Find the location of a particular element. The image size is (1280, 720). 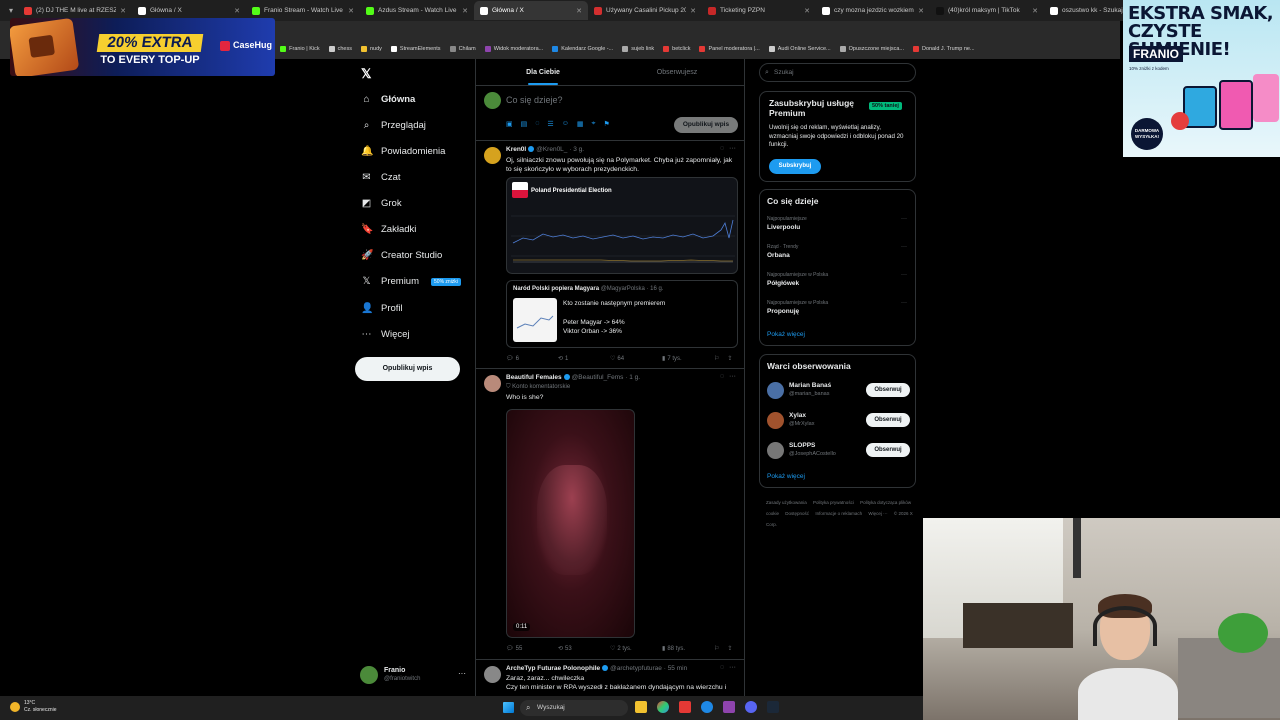

author-handle: @Kren0L_ is located at coordinates (551, 149).